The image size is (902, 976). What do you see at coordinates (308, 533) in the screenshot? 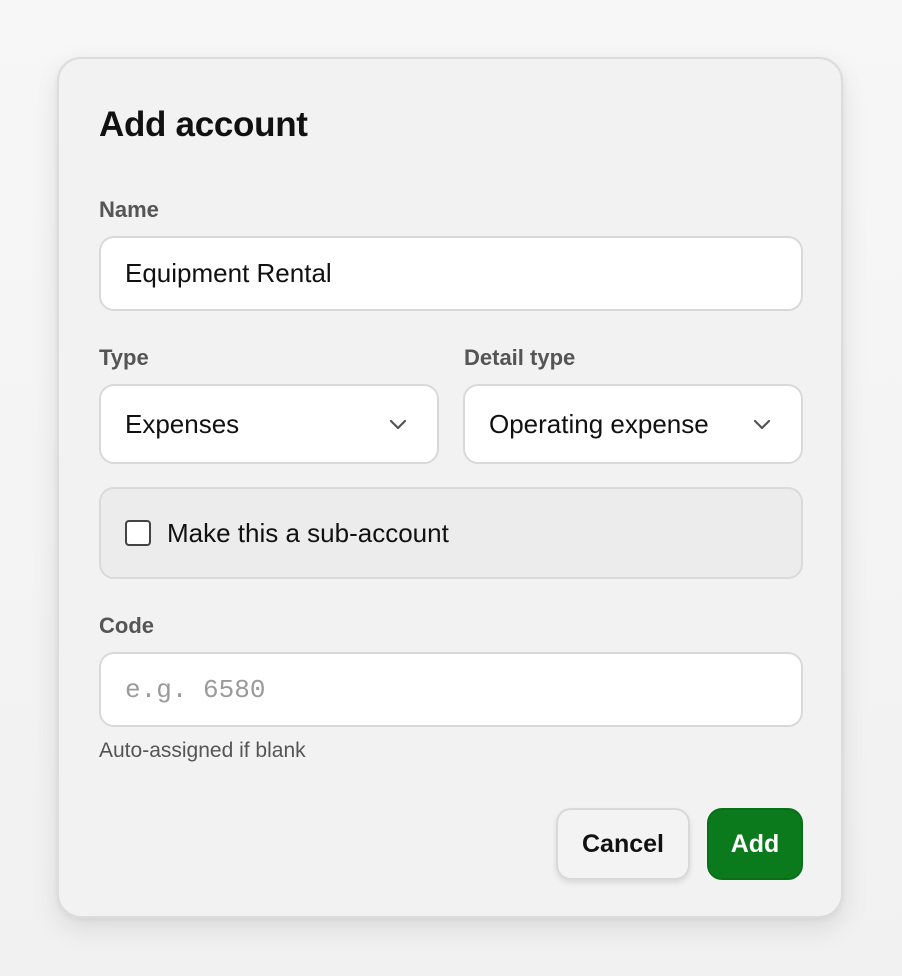
I see `sub-account-label: Make this a sub-account` at bounding box center [308, 533].